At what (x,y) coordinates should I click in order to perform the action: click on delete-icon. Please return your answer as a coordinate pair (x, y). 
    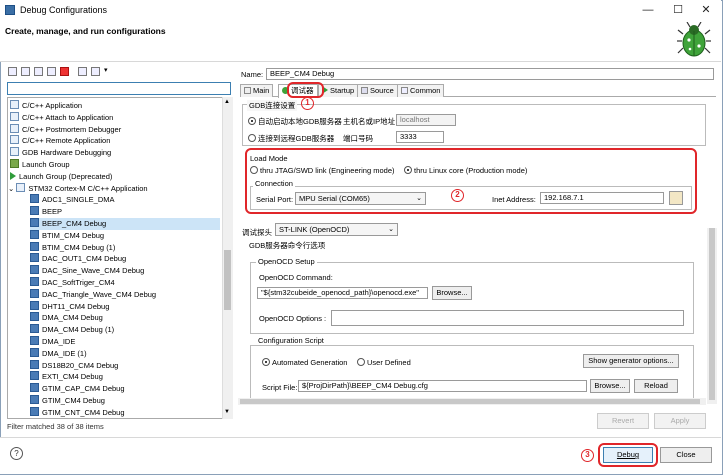
    Looking at the image, I should click on (64, 71).